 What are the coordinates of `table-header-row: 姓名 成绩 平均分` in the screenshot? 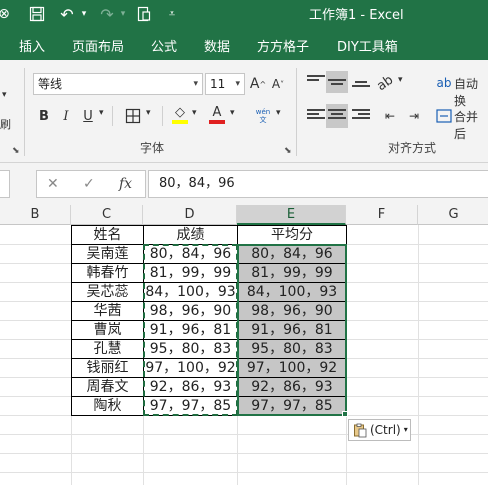 It's located at (209, 235).